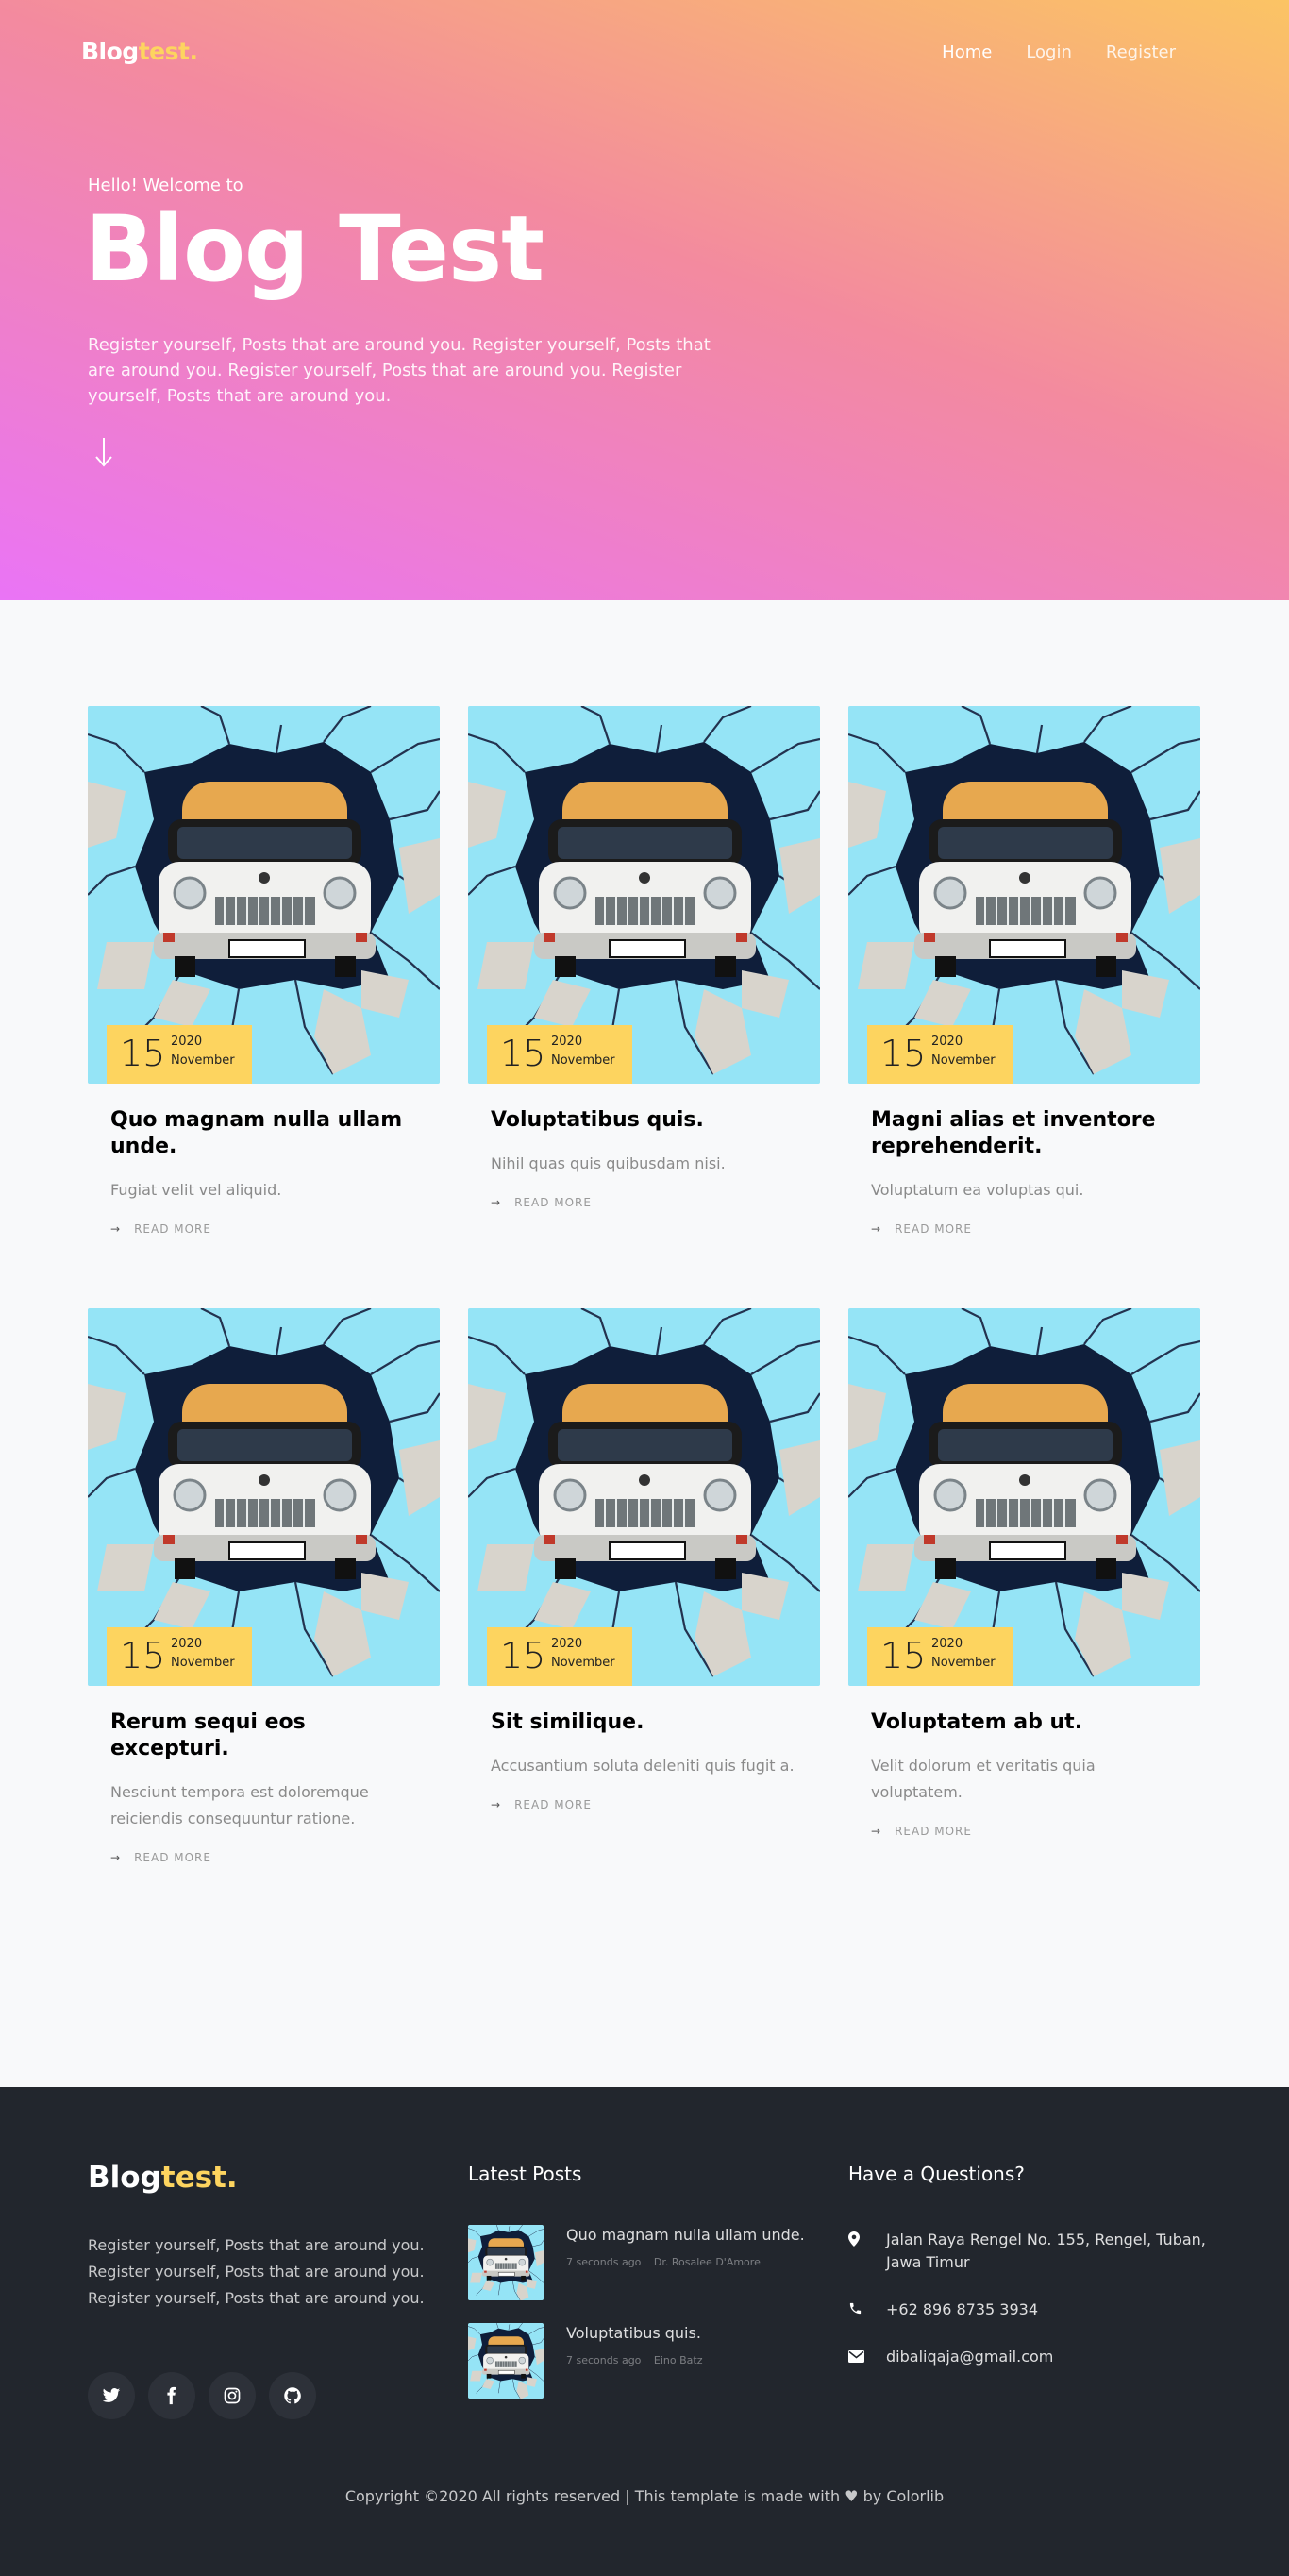 Image resolution: width=1289 pixels, height=2576 pixels. Describe the element at coordinates (208, 2396) in the screenshot. I see `social-links` at that location.